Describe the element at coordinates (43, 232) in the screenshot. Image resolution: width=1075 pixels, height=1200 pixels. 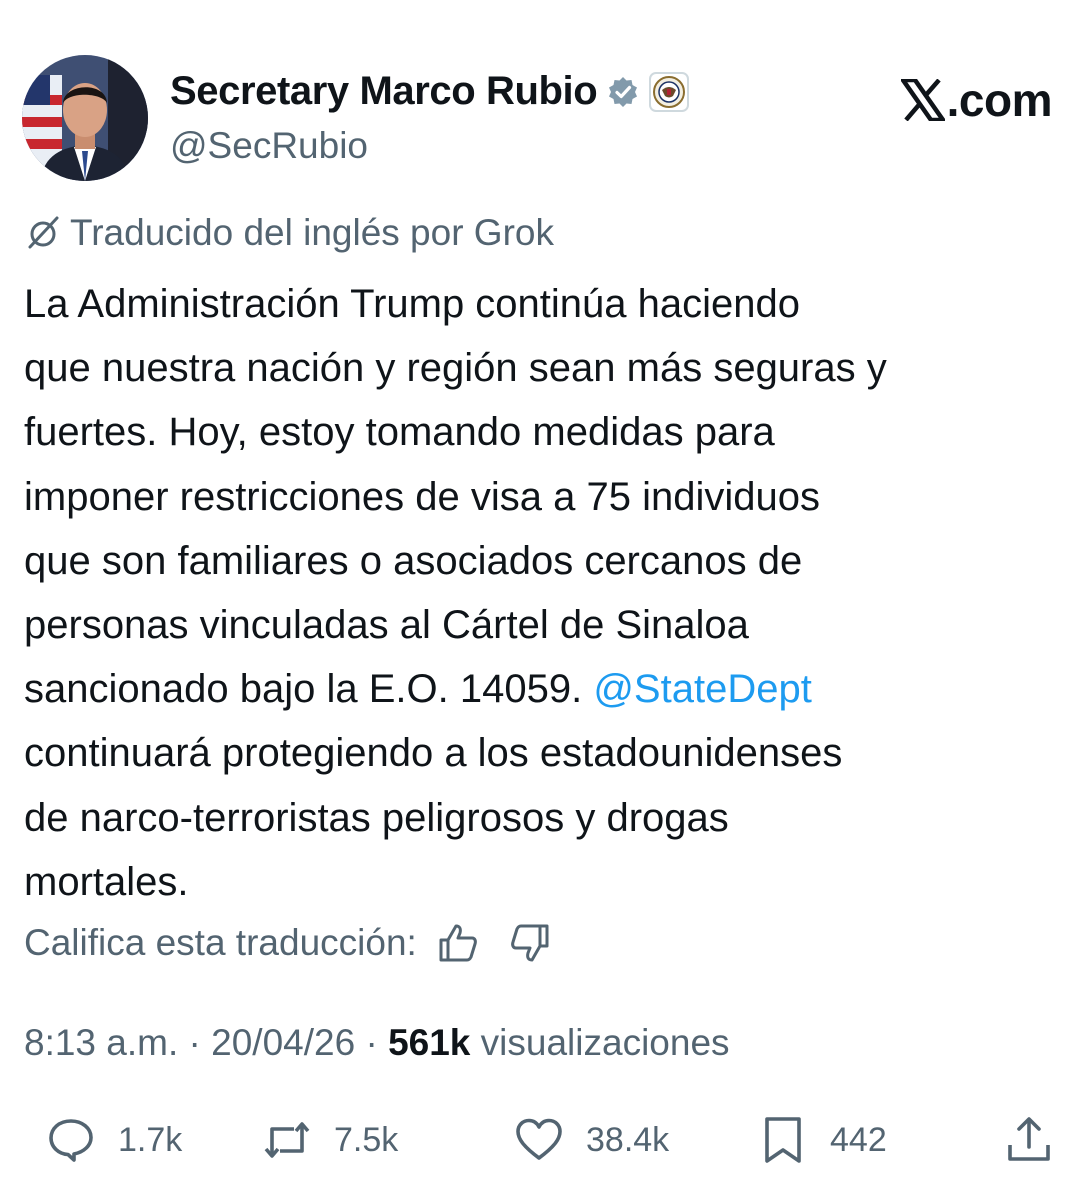
I see `grok-icon` at that location.